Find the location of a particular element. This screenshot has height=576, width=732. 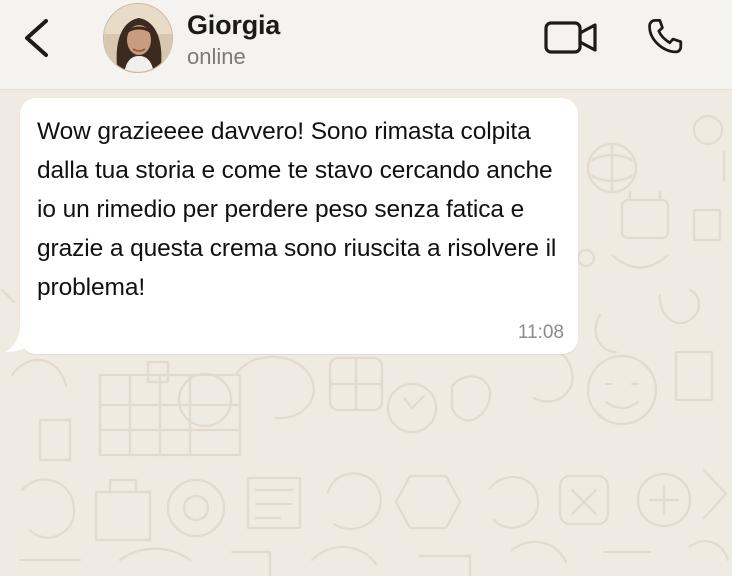

voice-call-button is located at coordinates (665, 38).